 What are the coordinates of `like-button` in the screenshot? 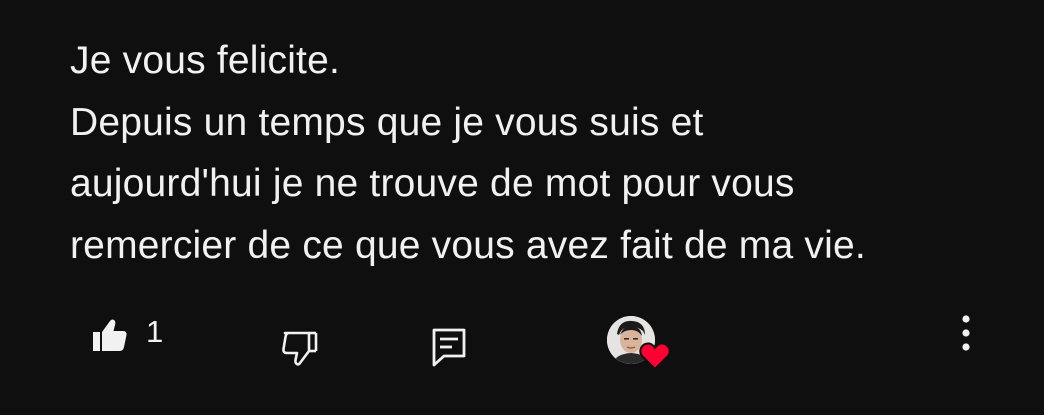 It's located at (109, 335).